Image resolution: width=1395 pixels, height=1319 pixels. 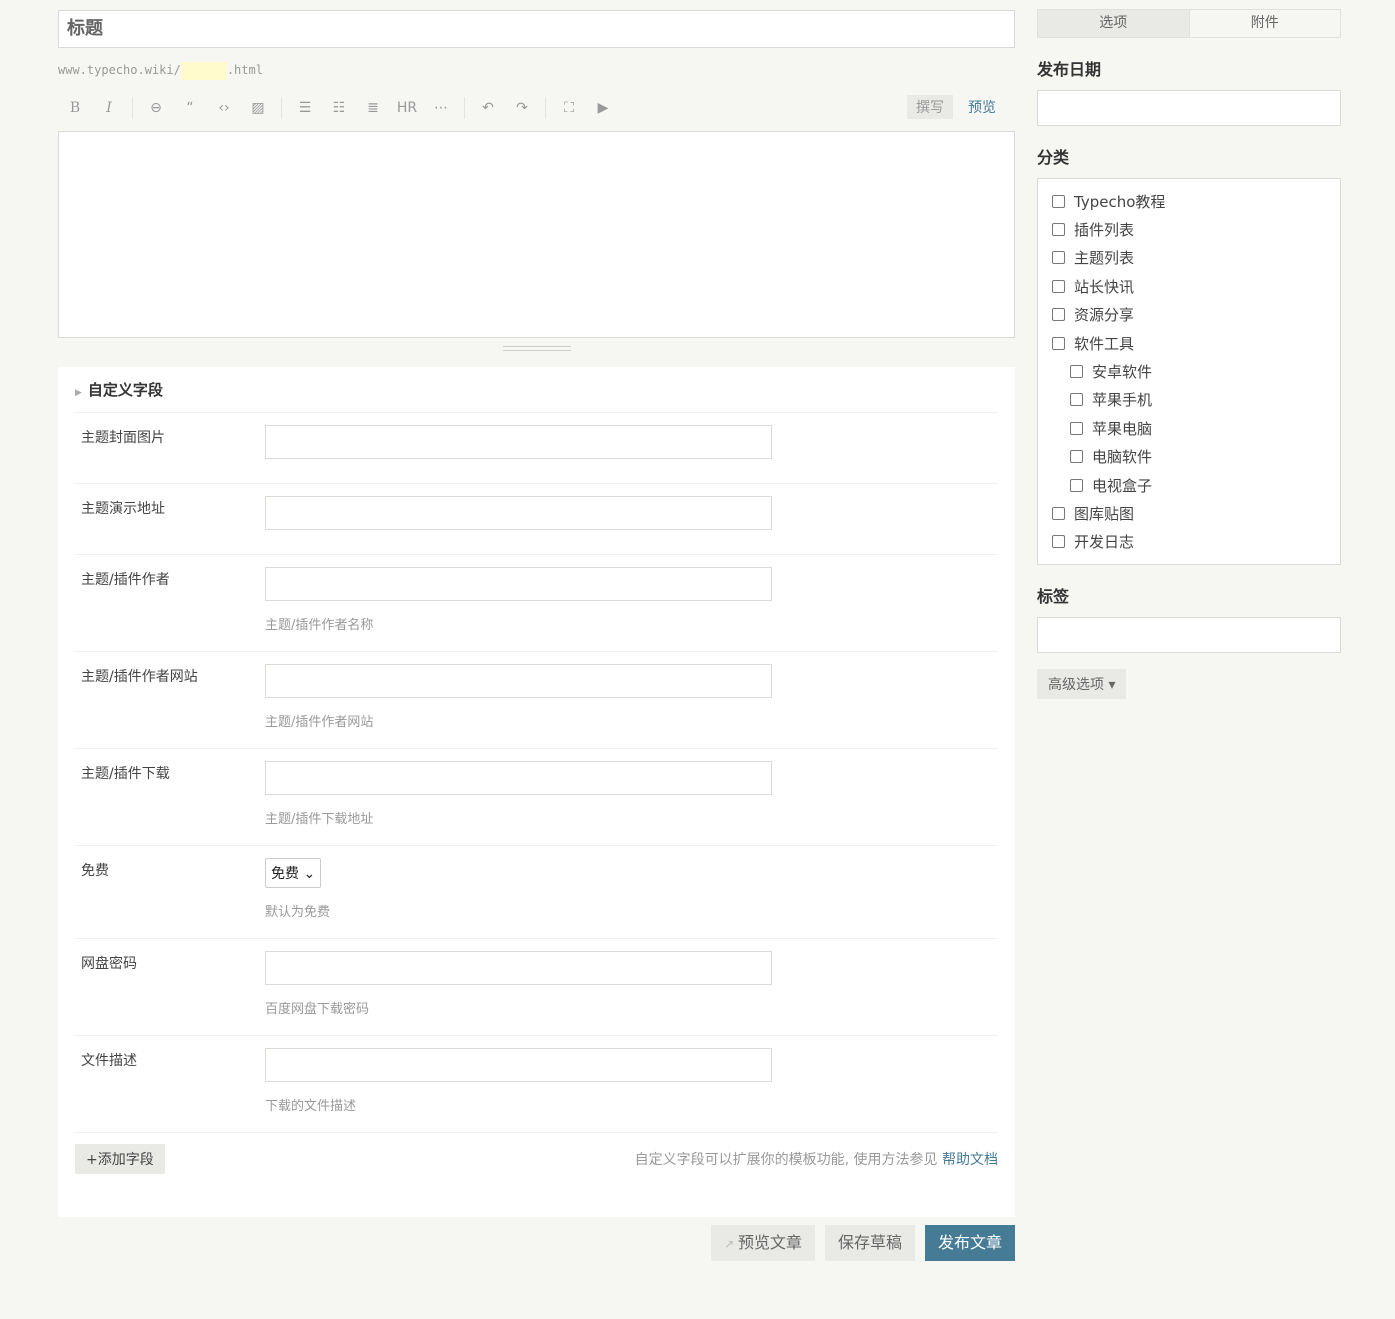 I want to click on category-item: 主题列表, so click(x=1189, y=258).